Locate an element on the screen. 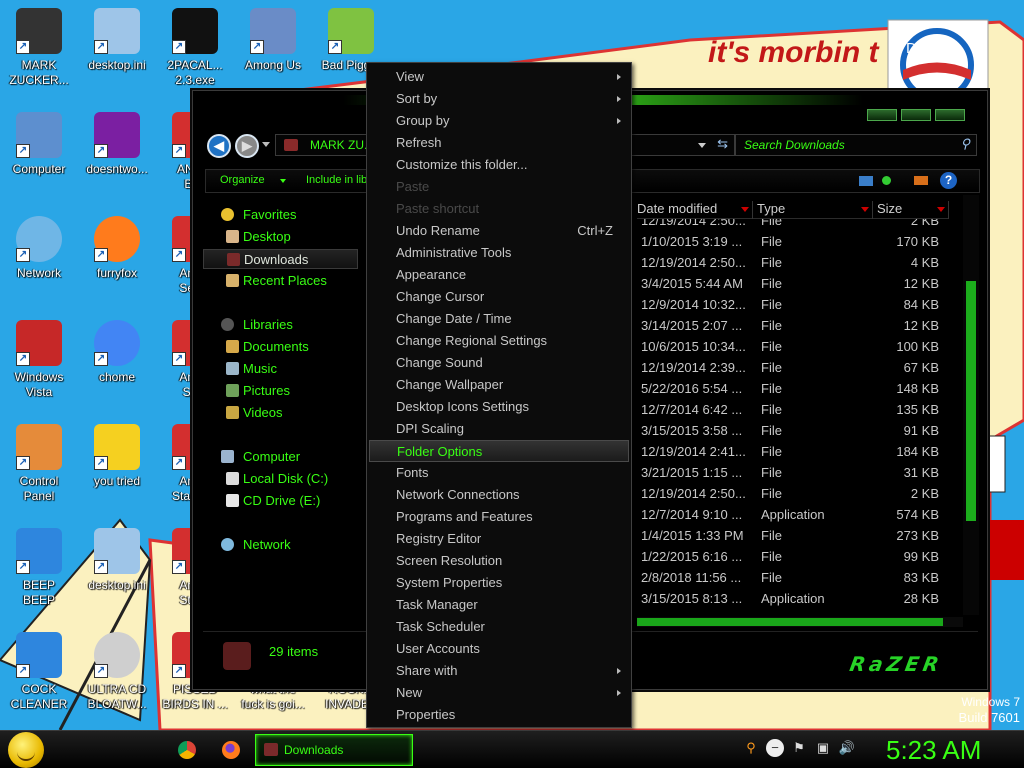 Image resolution: width=1024 pixels, height=768 pixels. file-row: 3/14/2015 2:07 ... File 12 KB is located at coordinates (793, 326).